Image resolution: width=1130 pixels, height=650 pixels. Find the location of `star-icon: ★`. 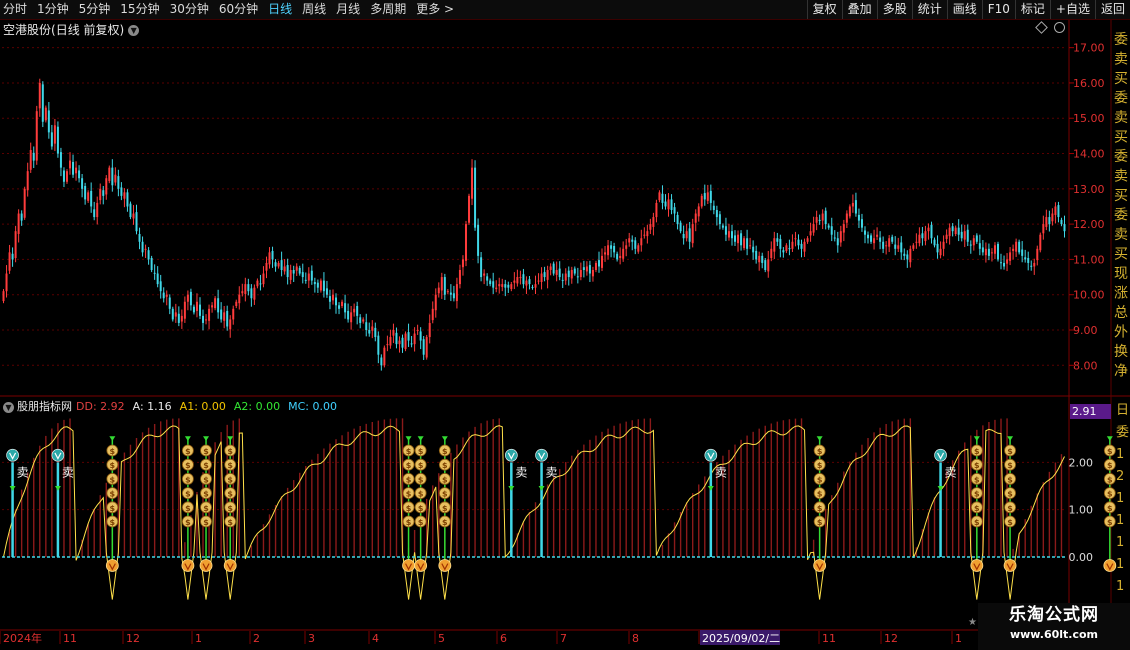

star-icon: ★ is located at coordinates (972, 622).